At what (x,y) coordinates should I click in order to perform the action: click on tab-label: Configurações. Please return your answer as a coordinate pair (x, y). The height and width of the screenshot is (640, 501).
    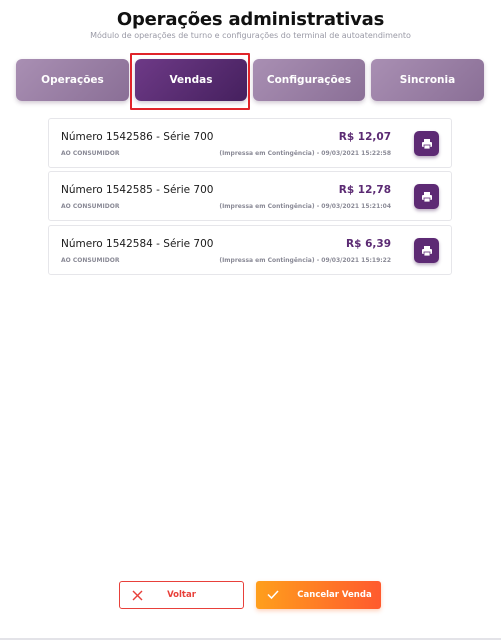
    Looking at the image, I should click on (309, 80).